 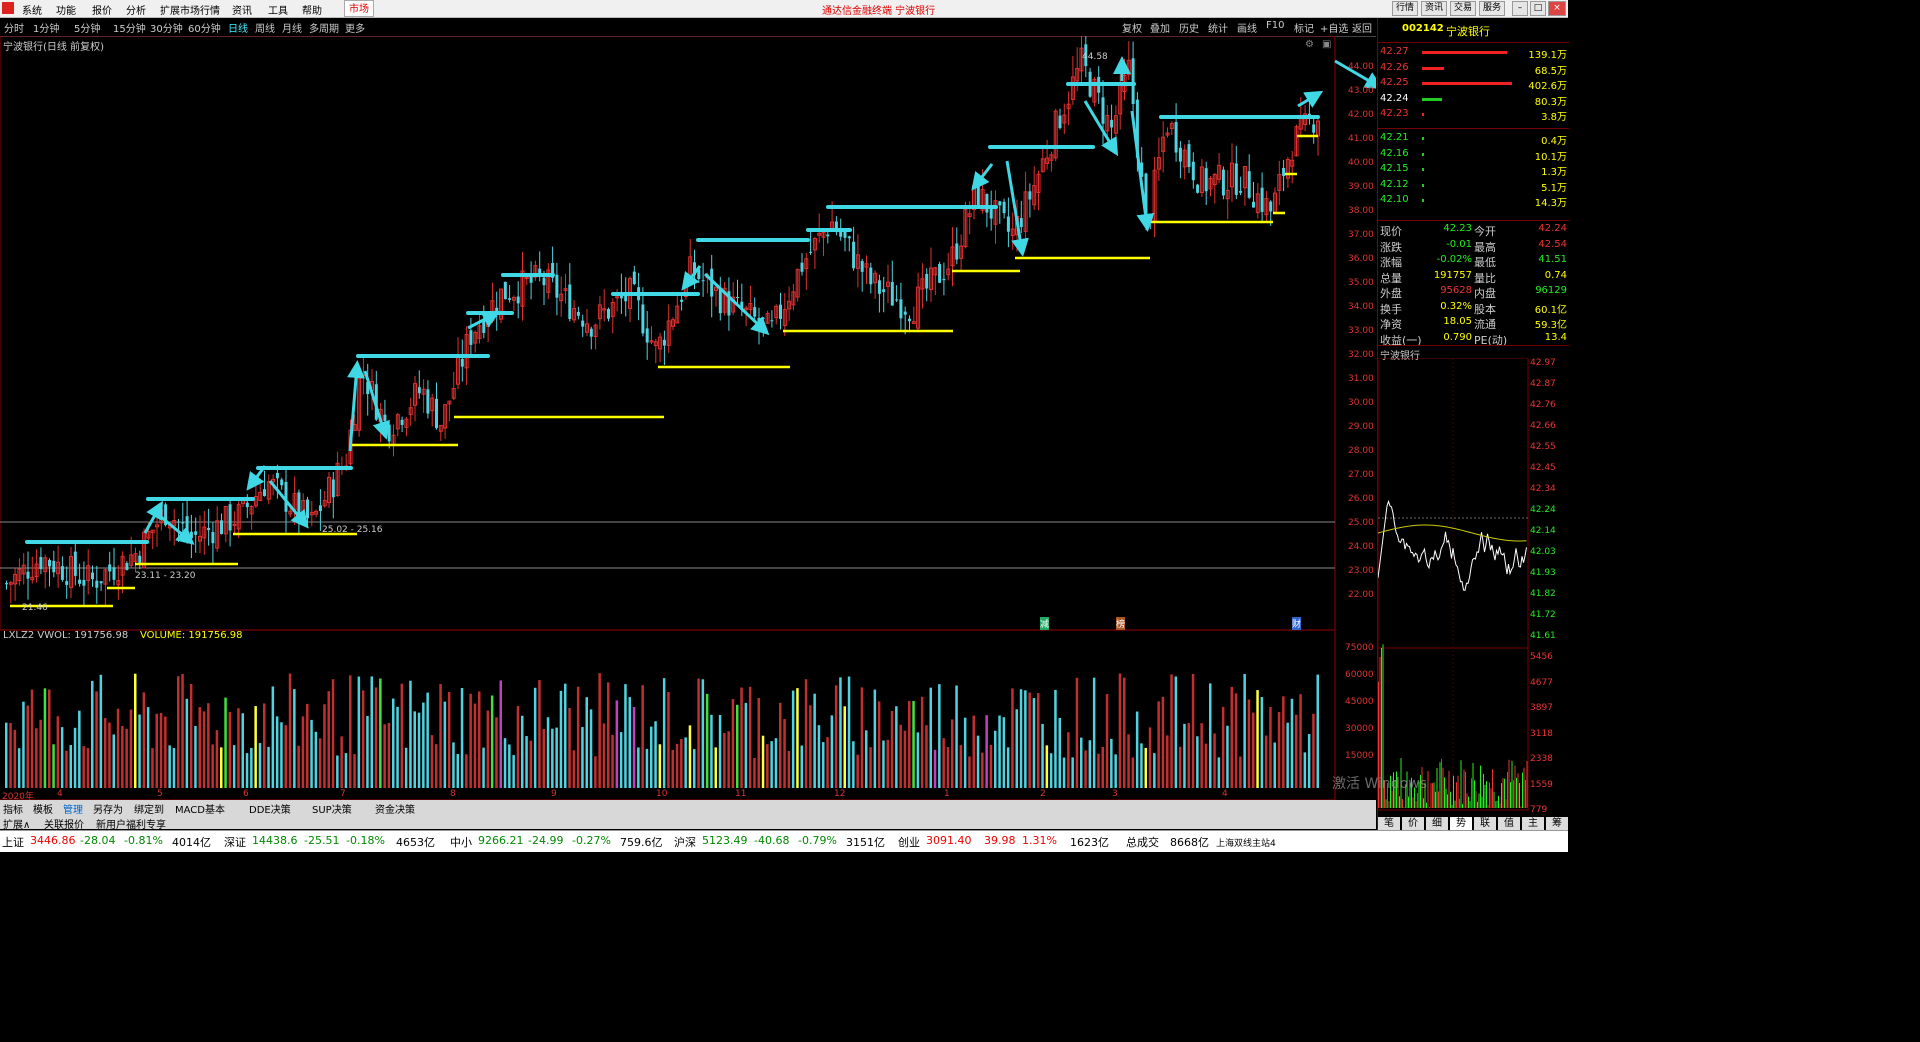 I want to click on indicator-tab: 管理, so click(x=73, y=808).